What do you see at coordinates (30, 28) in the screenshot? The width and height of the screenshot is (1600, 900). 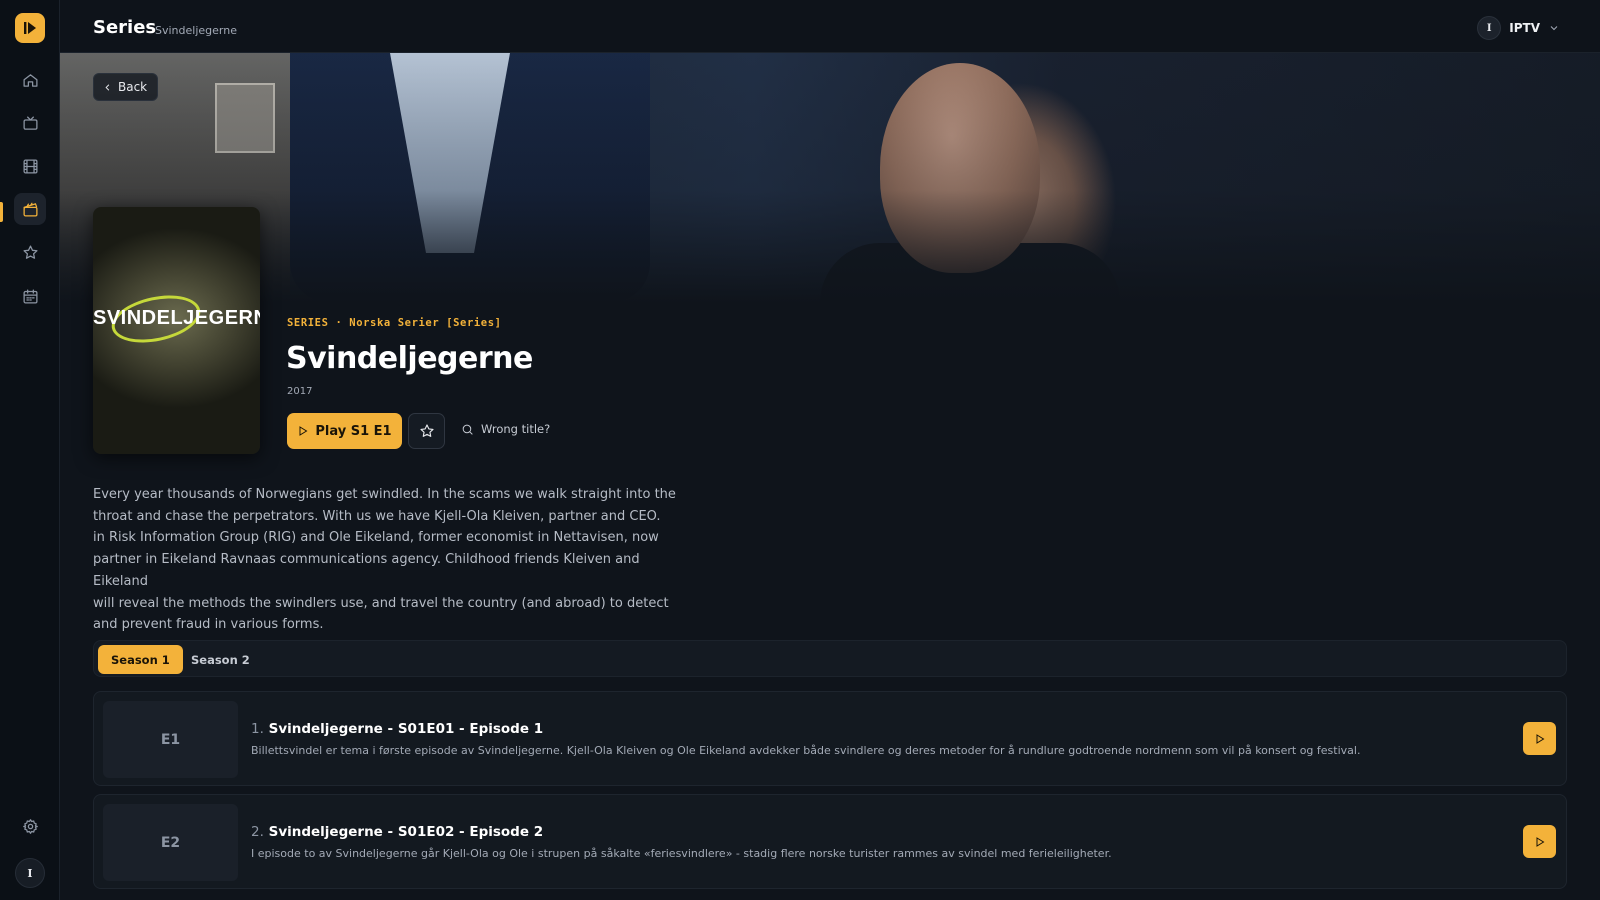 I see `play-logo-icon` at bounding box center [30, 28].